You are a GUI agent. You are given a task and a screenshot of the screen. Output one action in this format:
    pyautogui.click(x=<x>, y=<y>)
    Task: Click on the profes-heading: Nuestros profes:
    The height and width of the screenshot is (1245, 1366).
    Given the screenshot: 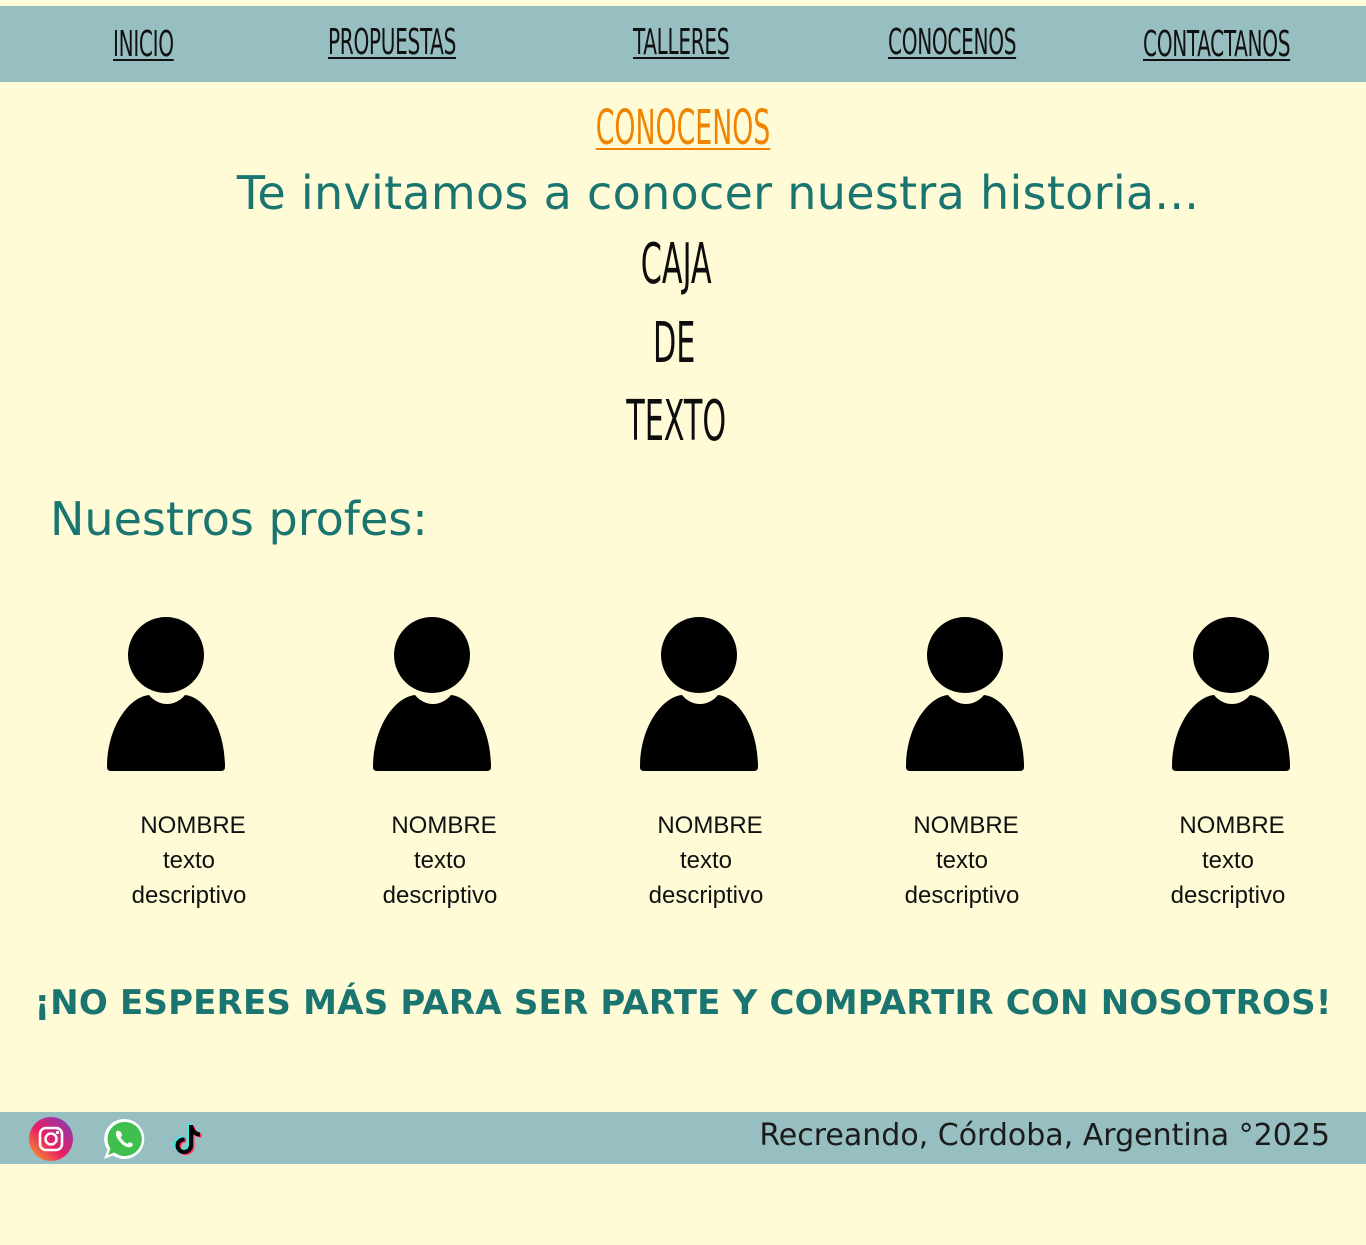 What is the action you would take?
    pyautogui.click(x=239, y=519)
    